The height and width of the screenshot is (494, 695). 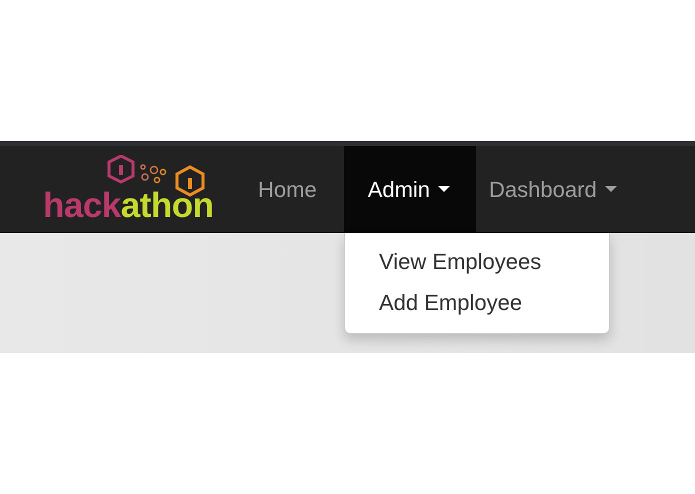 What do you see at coordinates (410, 189) in the screenshot?
I see `dropdown-toggle: Admin` at bounding box center [410, 189].